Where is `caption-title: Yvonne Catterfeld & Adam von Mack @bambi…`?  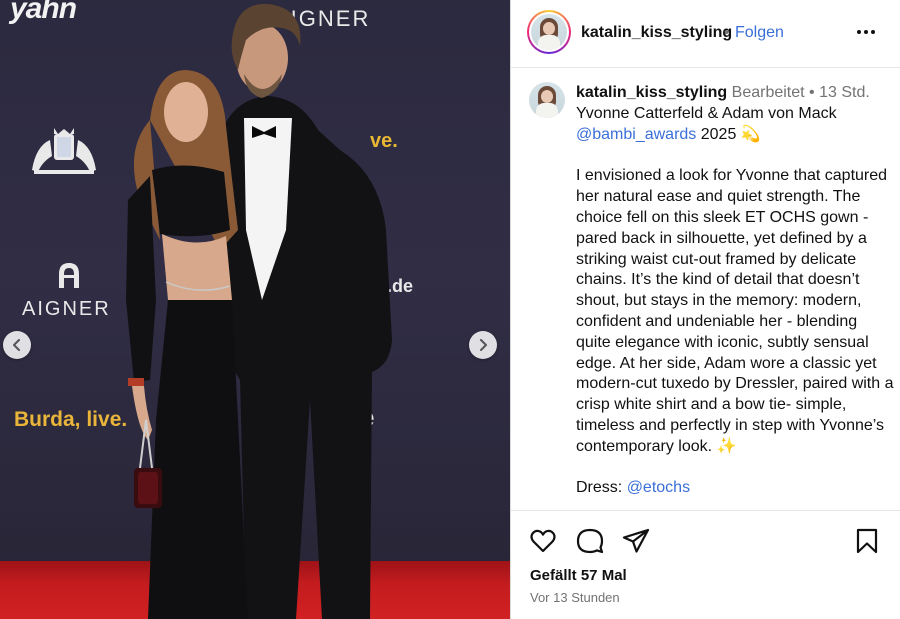
caption-title: Yvonne Catterfeld & Adam von Mack @bambi… is located at coordinates (735, 125).